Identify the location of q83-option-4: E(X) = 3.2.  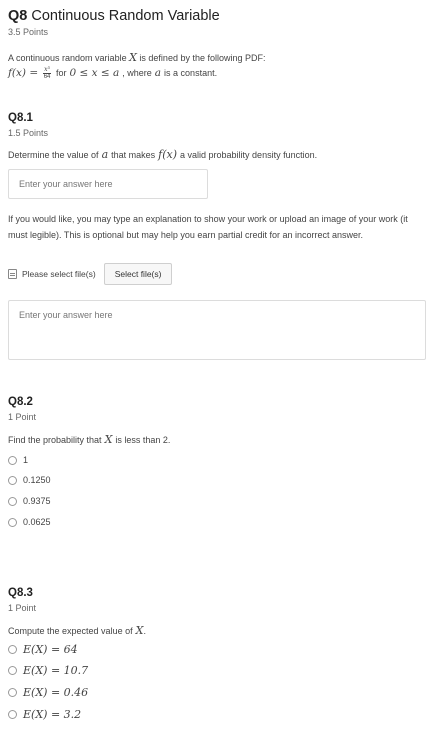
(44, 714).